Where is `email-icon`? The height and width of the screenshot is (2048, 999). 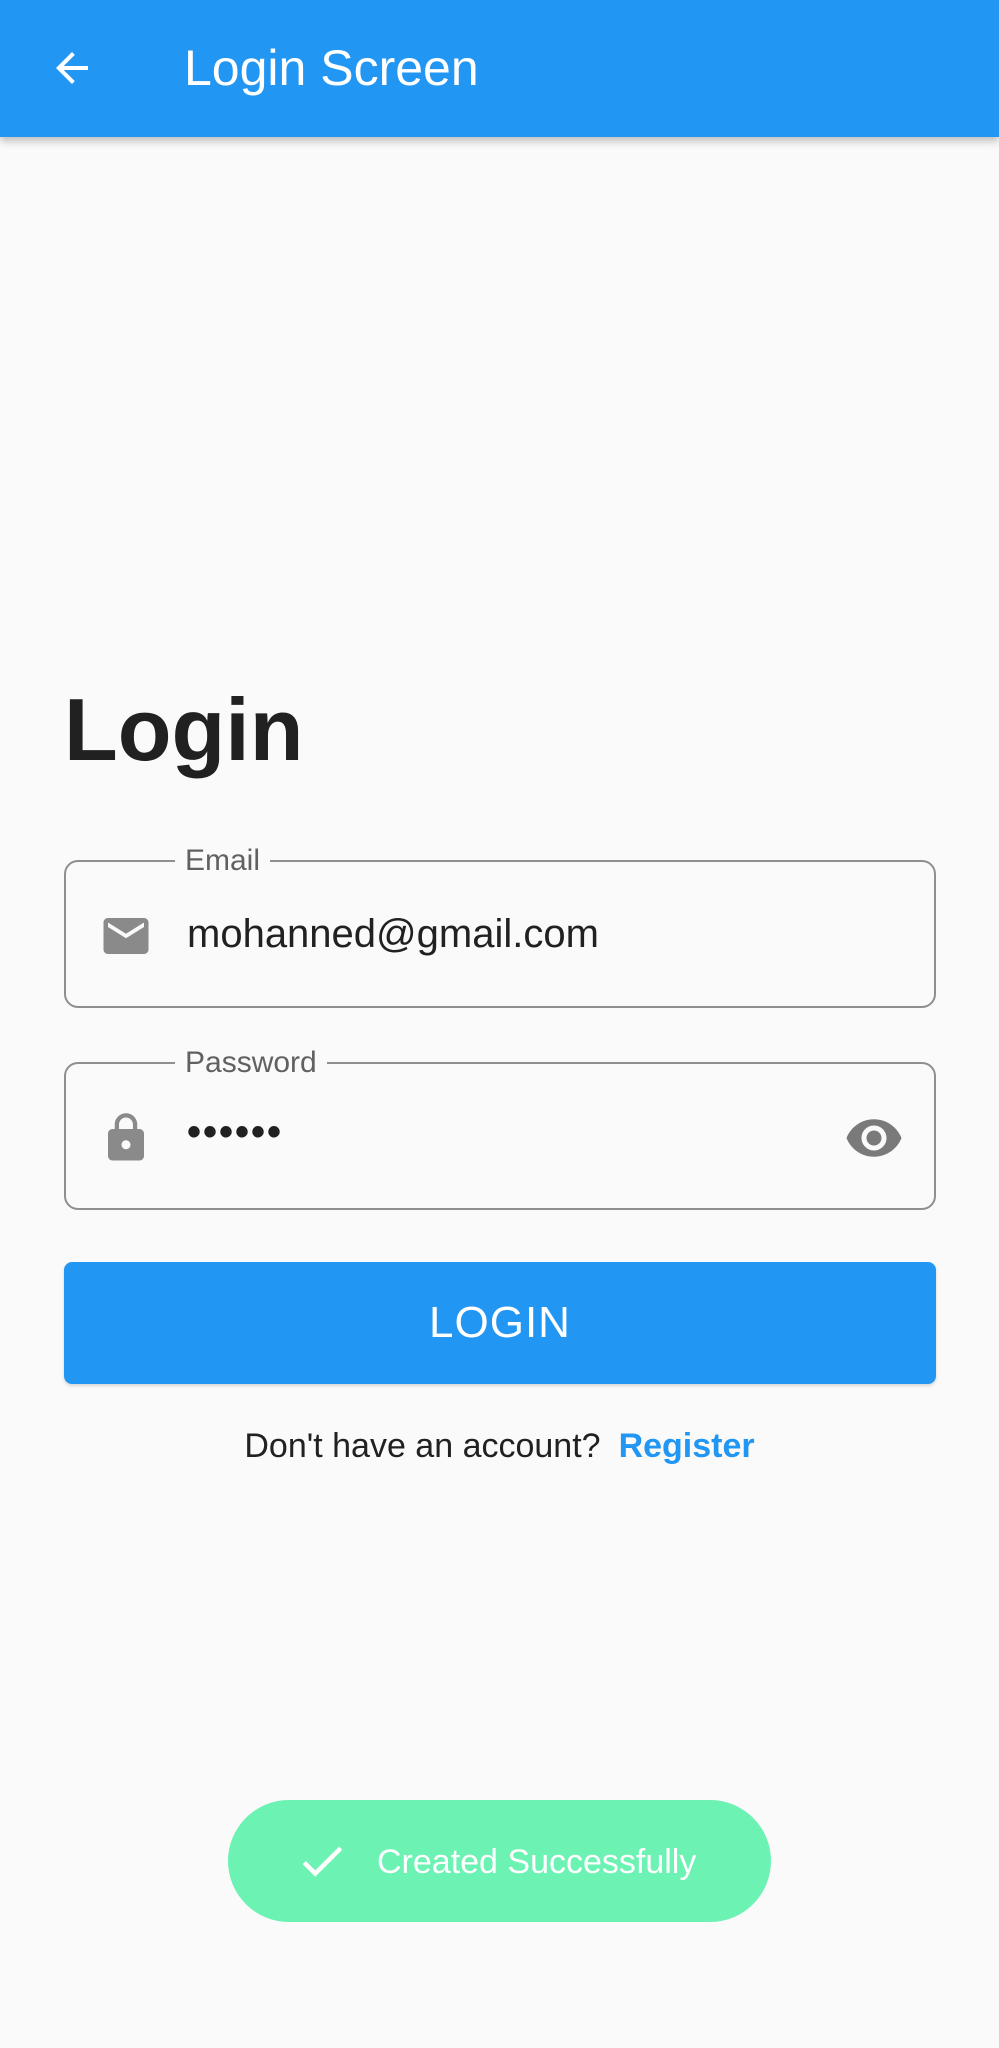
email-icon is located at coordinates (126, 936).